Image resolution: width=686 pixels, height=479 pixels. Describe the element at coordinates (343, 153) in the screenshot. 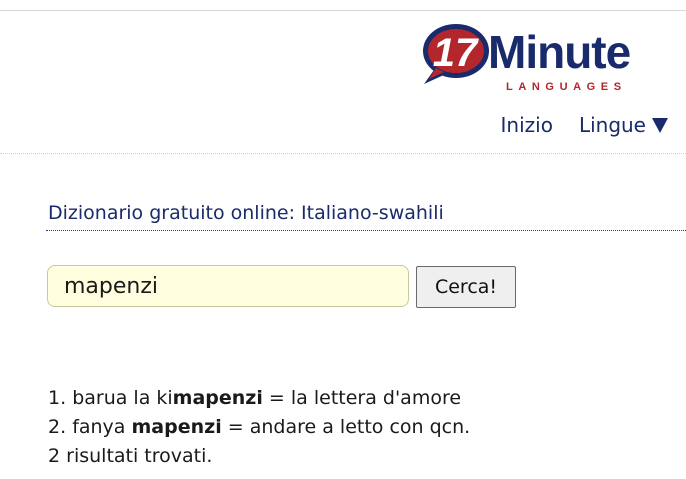

I see `nav-divider` at that location.